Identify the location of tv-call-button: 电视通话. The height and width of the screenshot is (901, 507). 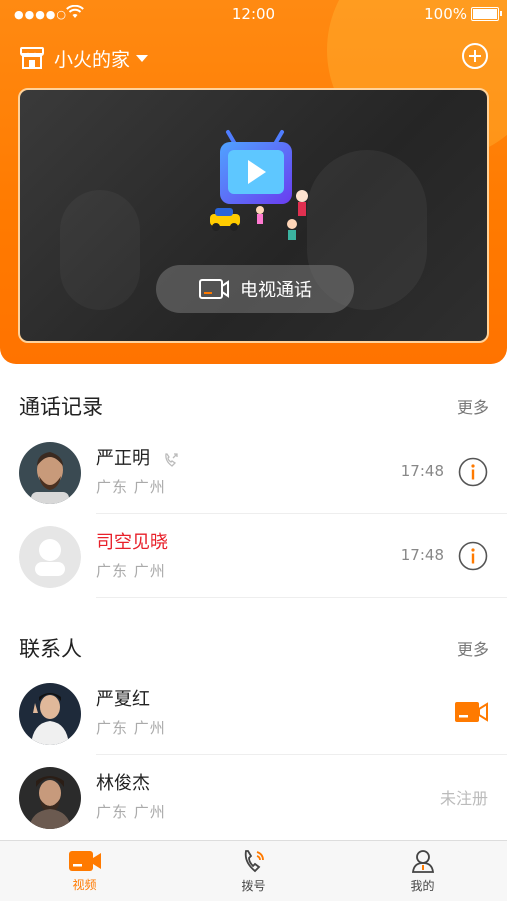
(255, 289).